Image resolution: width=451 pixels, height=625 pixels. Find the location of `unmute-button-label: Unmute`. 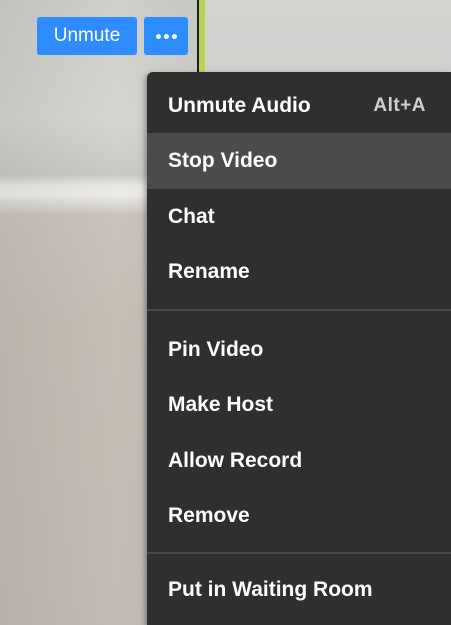

unmute-button-label: Unmute is located at coordinates (87, 35).